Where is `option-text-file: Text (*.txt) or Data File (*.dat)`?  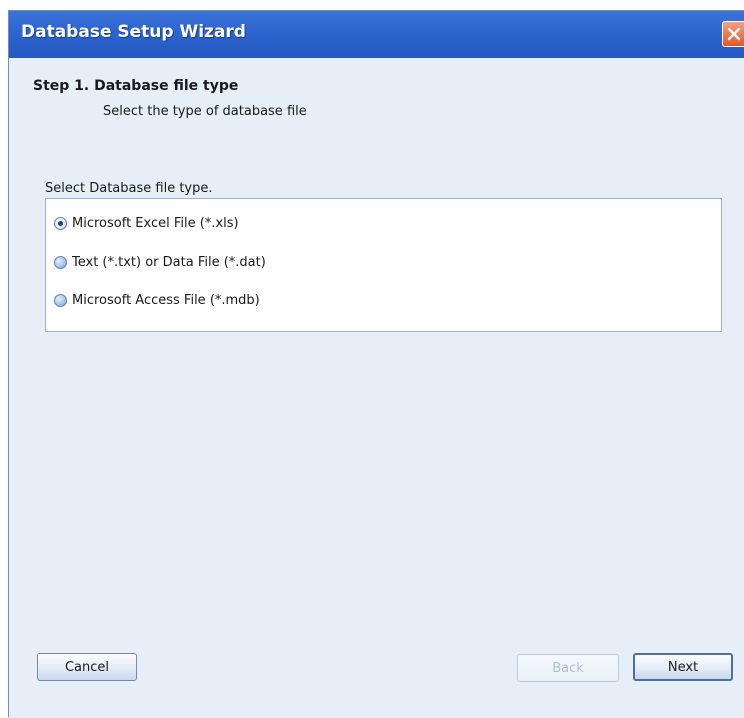
option-text-file: Text (*.txt) or Data File (*.dat) is located at coordinates (160, 262).